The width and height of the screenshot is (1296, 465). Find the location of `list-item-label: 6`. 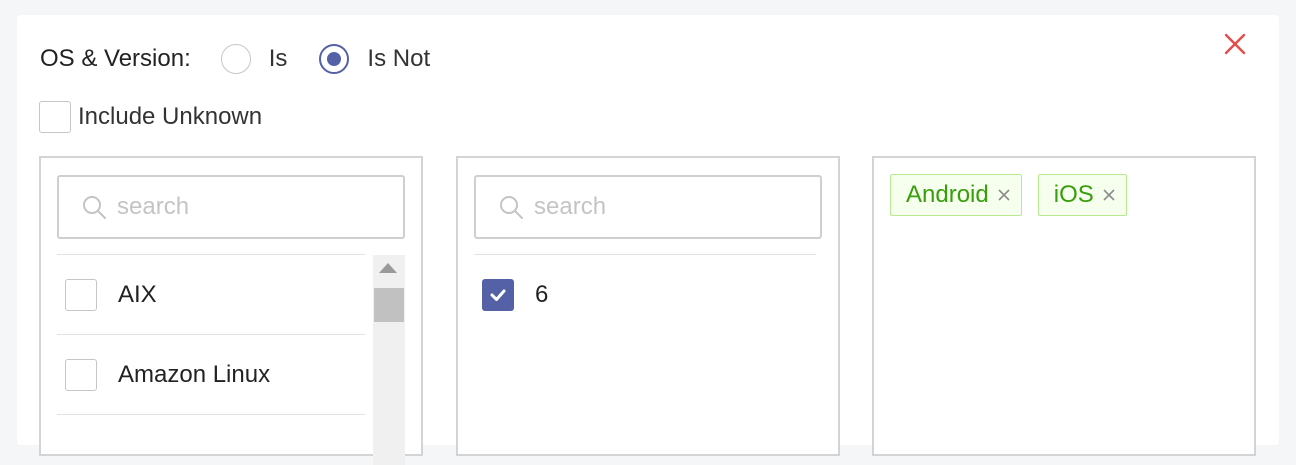

list-item-label: 6 is located at coordinates (542, 294).